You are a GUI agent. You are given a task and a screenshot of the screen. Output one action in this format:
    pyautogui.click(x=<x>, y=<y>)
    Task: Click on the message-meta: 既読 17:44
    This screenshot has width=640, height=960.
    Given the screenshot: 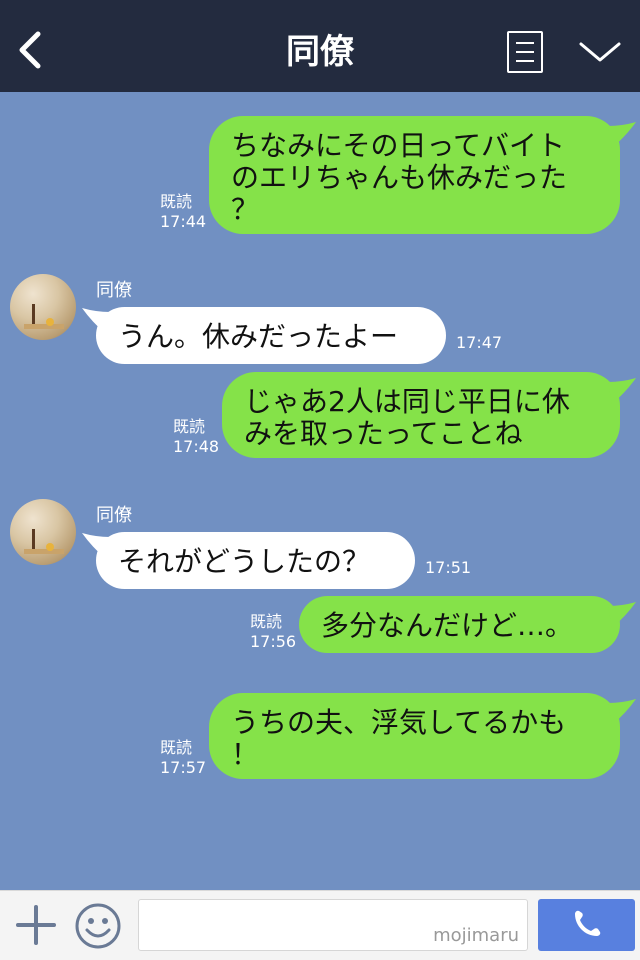 What is the action you would take?
    pyautogui.click(x=183, y=212)
    